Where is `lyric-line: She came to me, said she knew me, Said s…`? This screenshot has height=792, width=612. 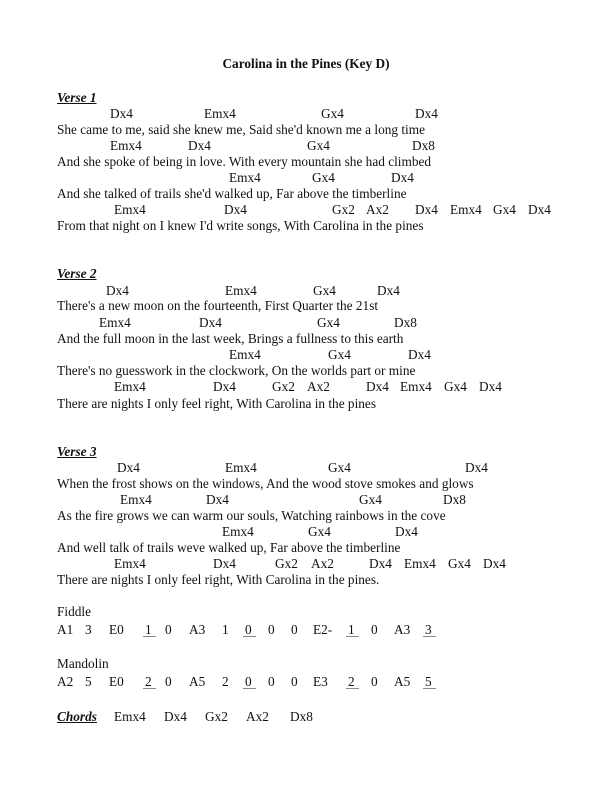
lyric-line: She came to me, said she knew me, Said s… is located at coordinates (241, 129).